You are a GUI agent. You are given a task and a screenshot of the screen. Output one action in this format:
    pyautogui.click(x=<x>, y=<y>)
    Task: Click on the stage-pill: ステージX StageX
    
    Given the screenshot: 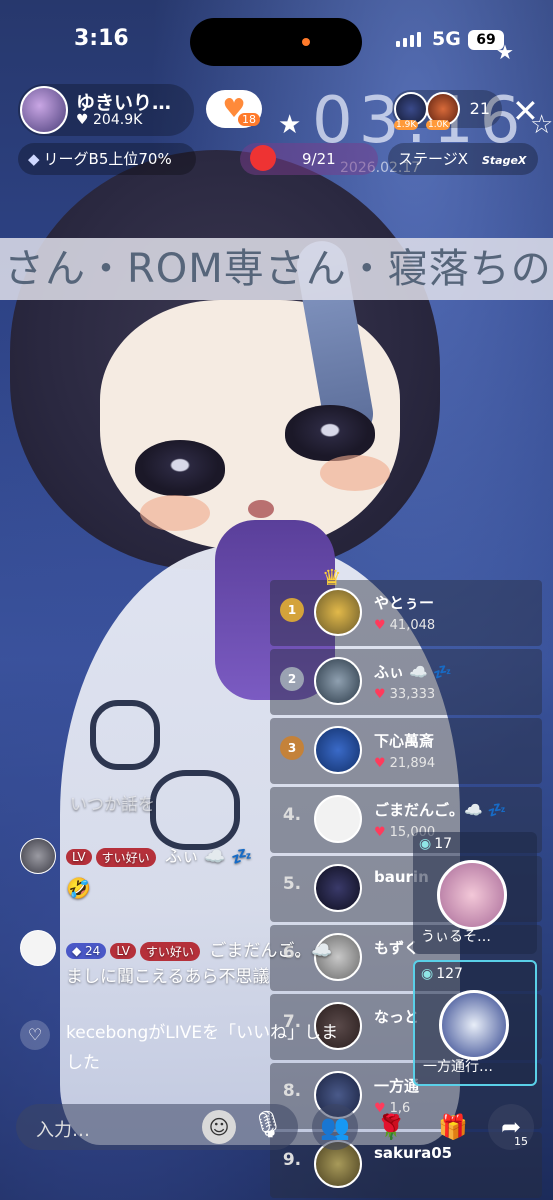 What is the action you would take?
    pyautogui.click(x=463, y=159)
    